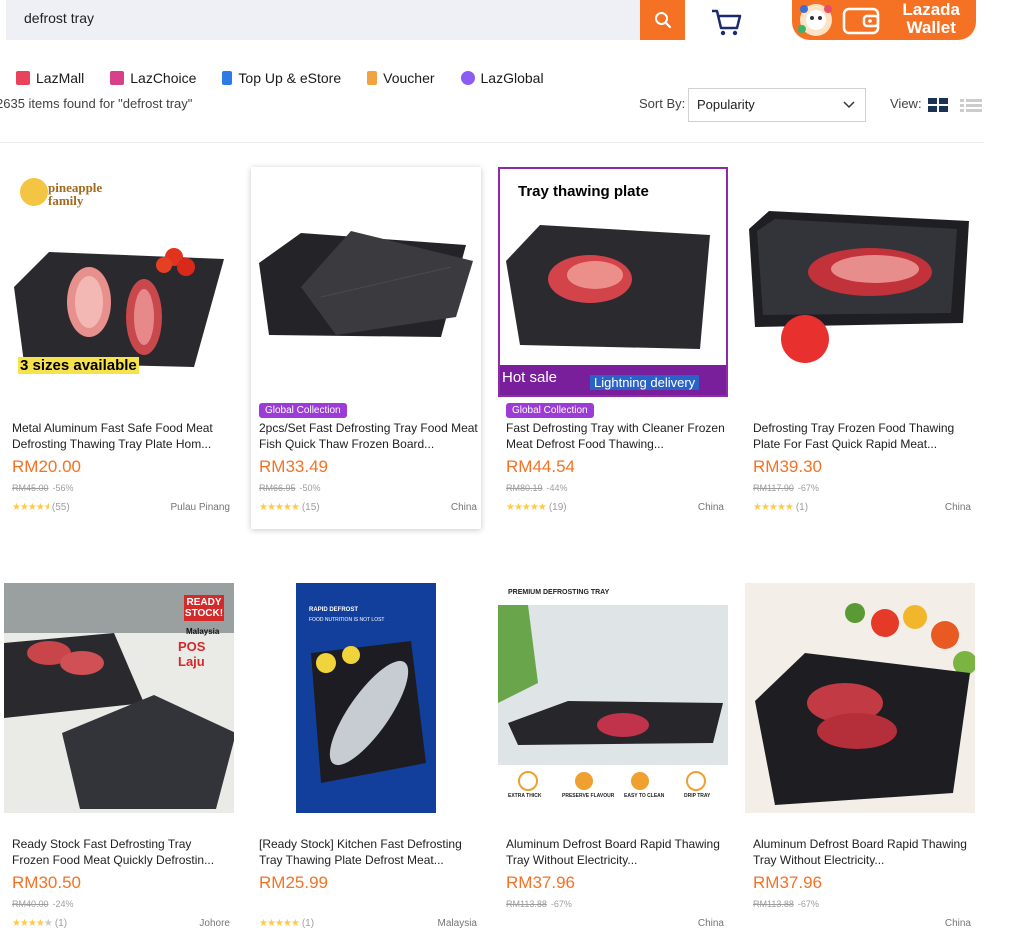 This screenshot has height=947, width=1024. Describe the element at coordinates (59, 18) in the screenshot. I see `search-input: defrost tray` at that location.